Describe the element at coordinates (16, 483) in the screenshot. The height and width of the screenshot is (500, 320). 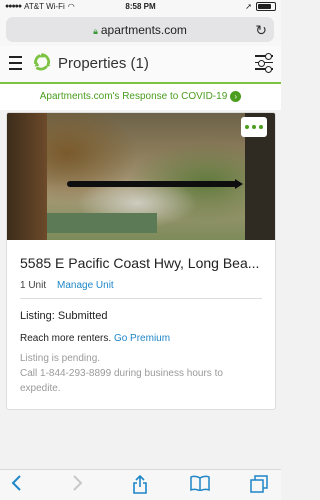
I see `back-icon` at that location.